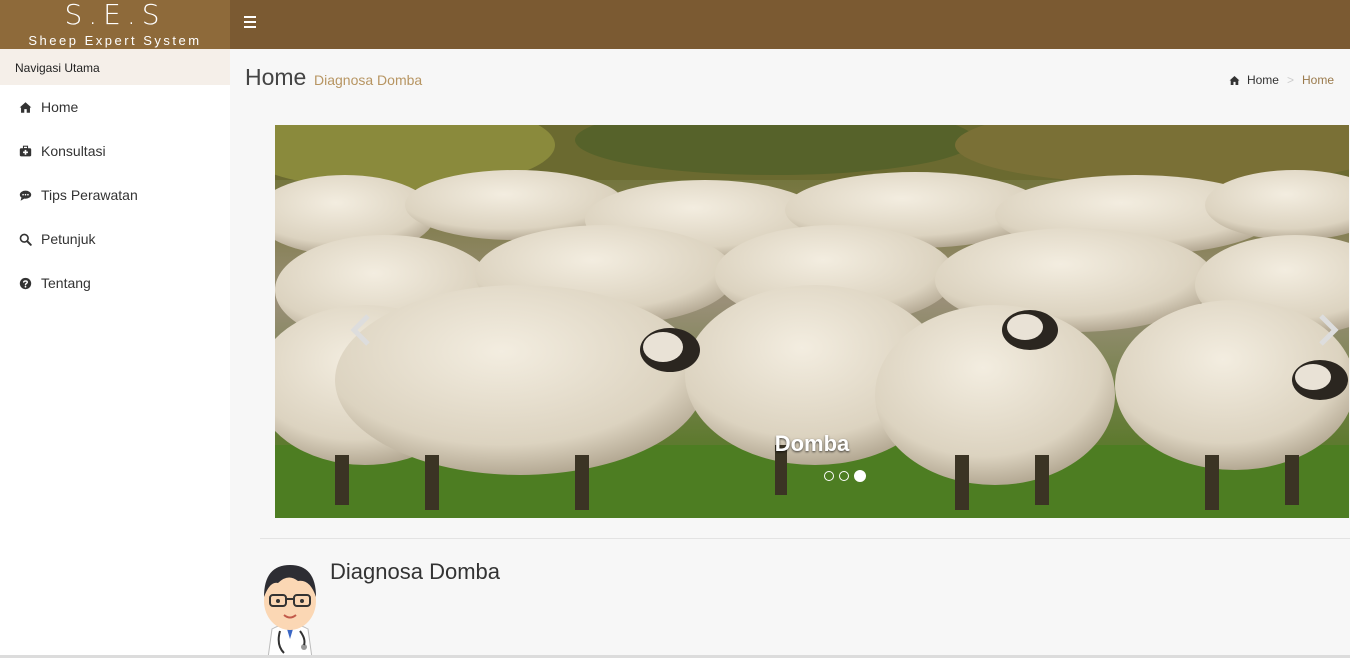 The image size is (1350, 658). I want to click on breadcrumb-home-link: Home, so click(1254, 80).